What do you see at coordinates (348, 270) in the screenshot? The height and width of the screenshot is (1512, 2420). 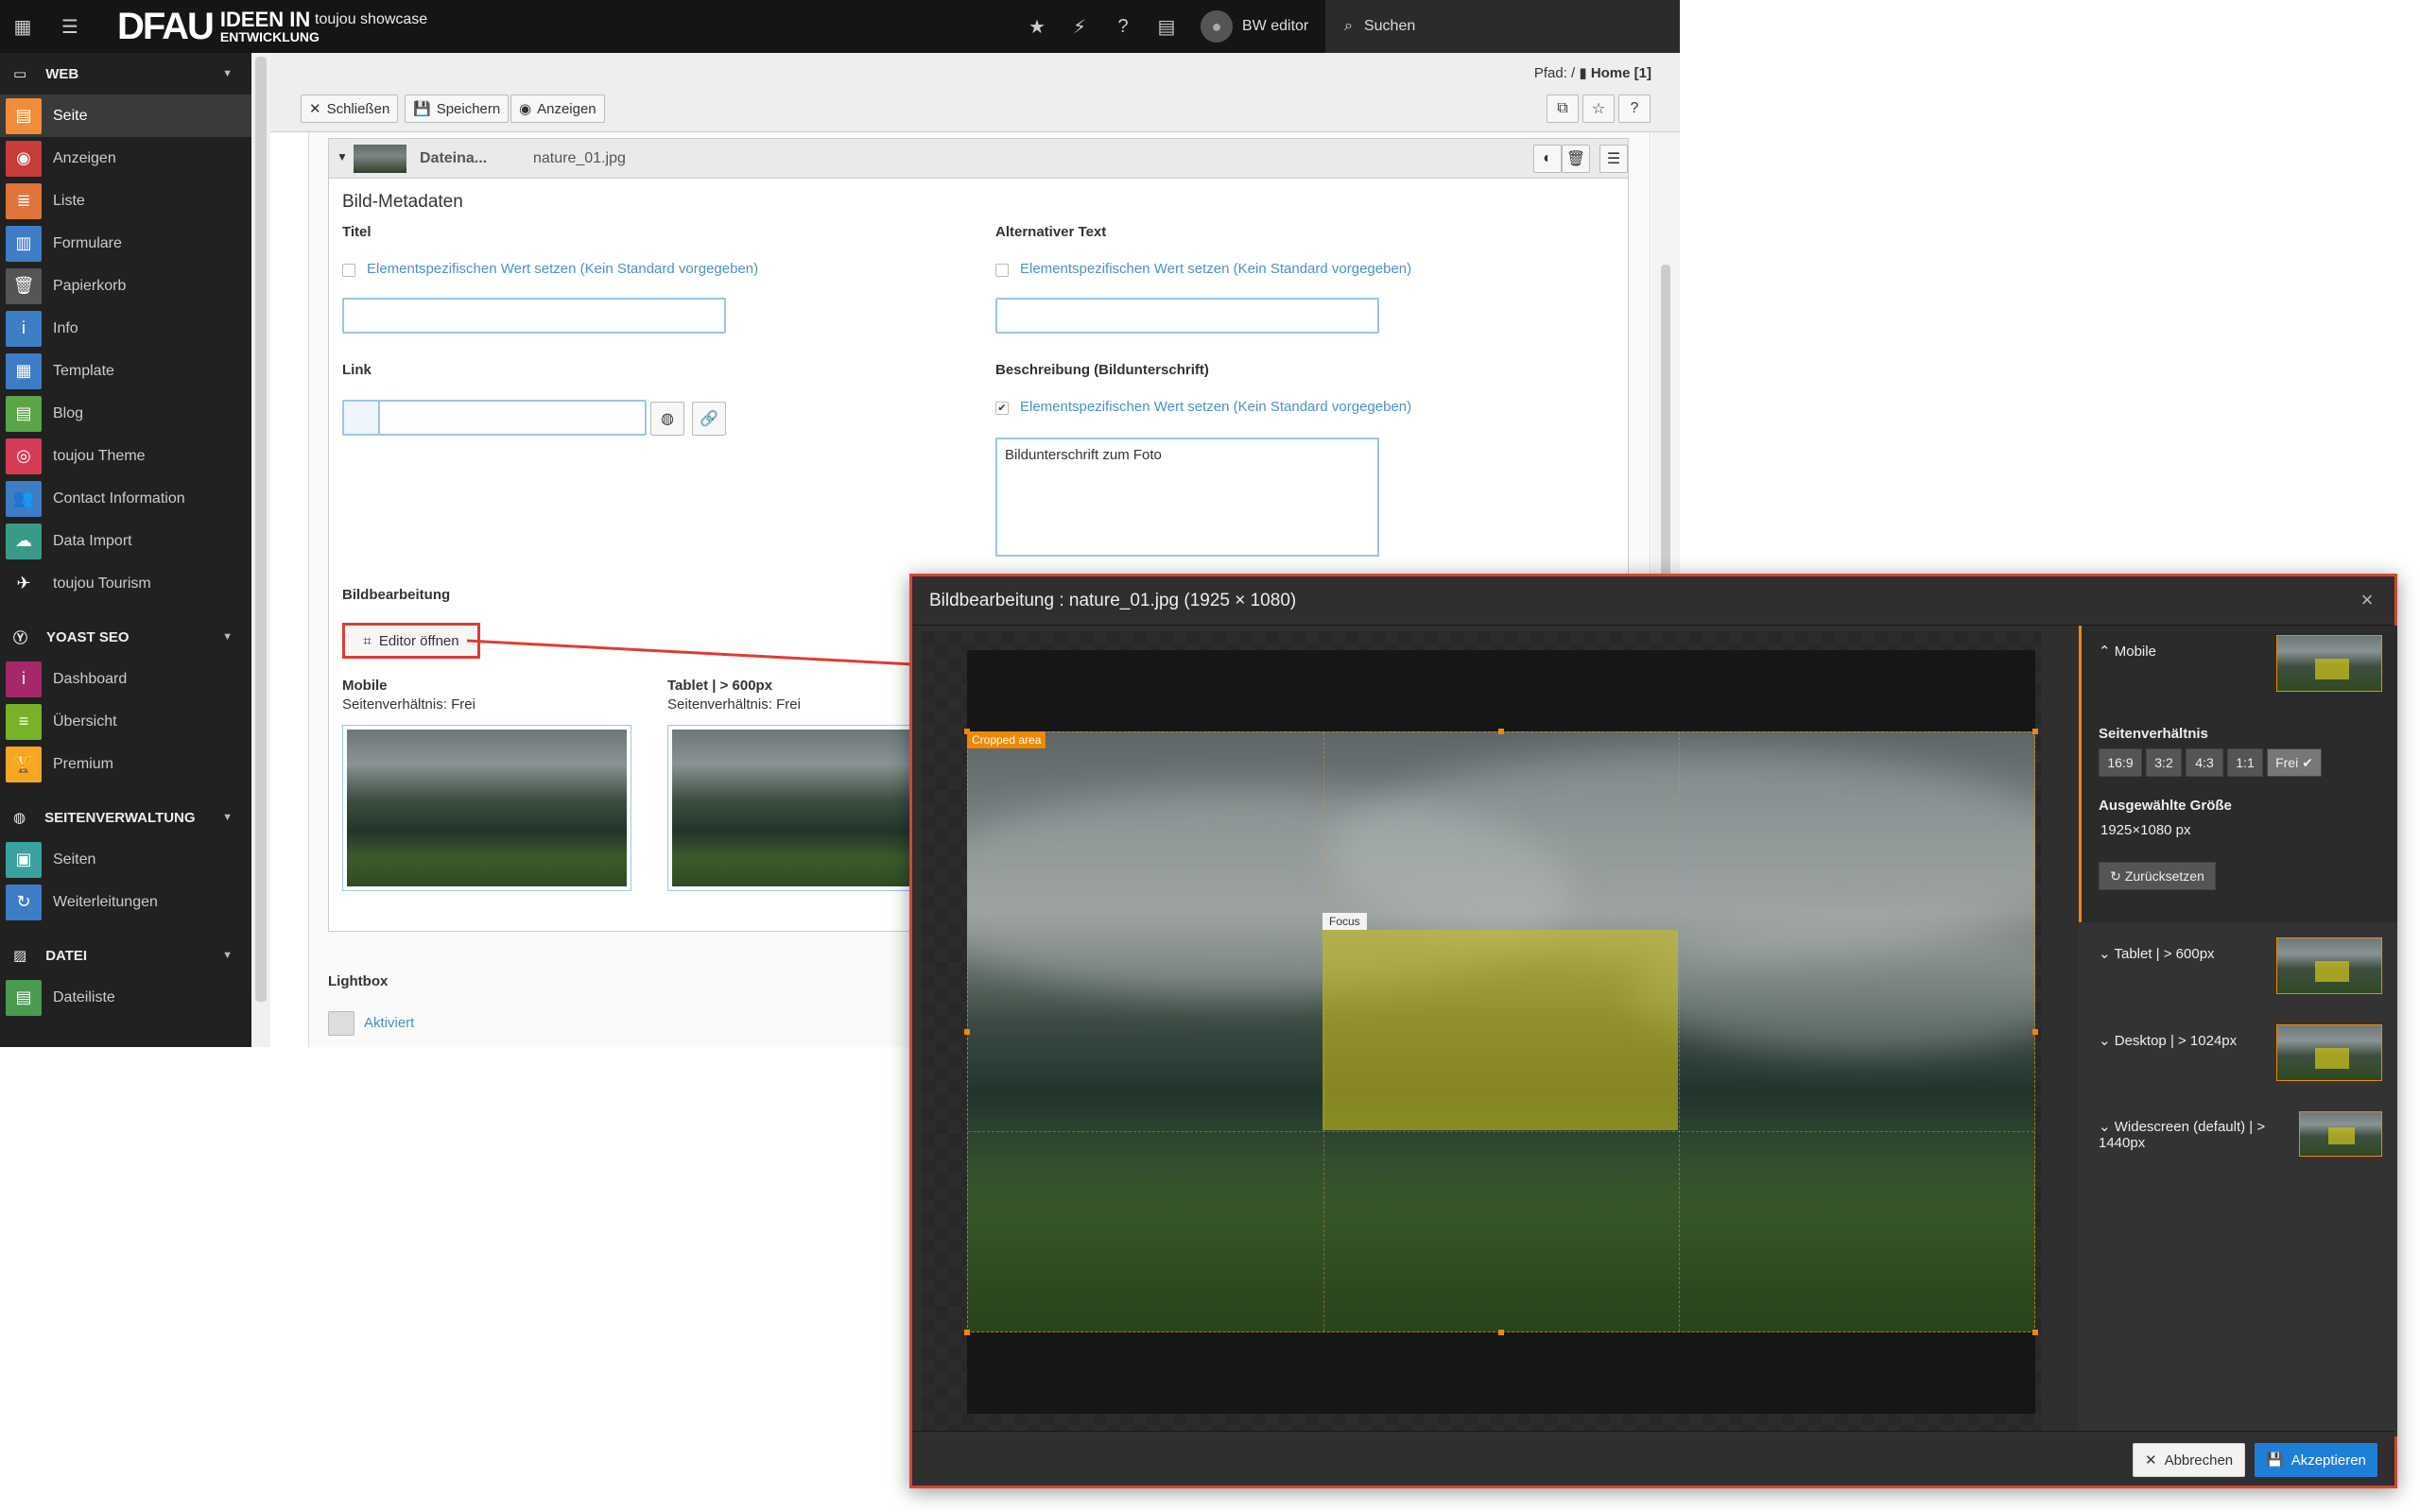 I see `title-override-checkbox` at bounding box center [348, 270].